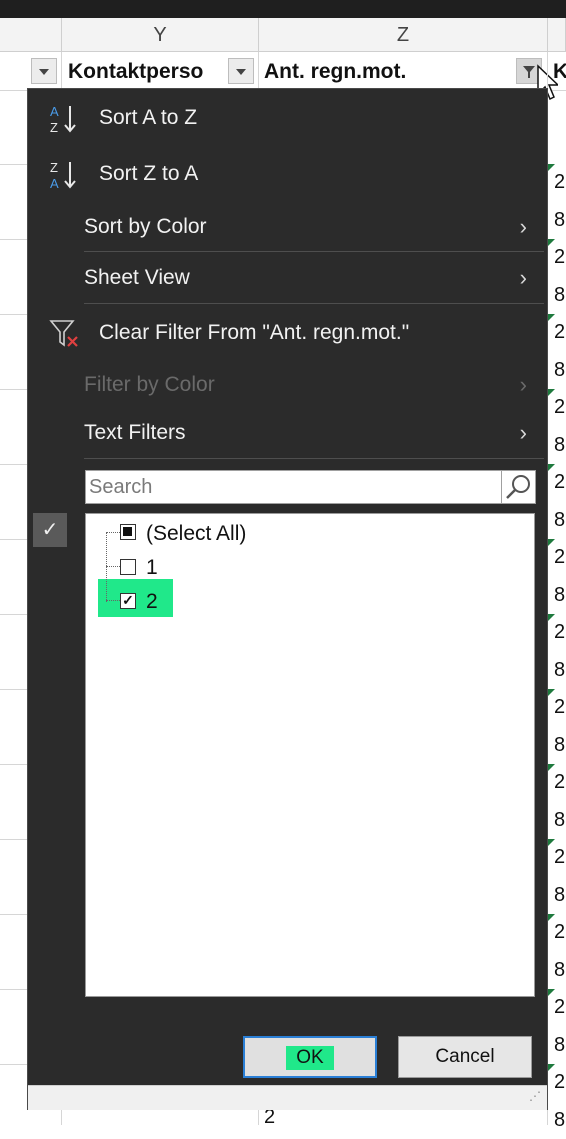  What do you see at coordinates (63, 119) in the screenshot?
I see `sort-ascending-icon: A Z` at bounding box center [63, 119].